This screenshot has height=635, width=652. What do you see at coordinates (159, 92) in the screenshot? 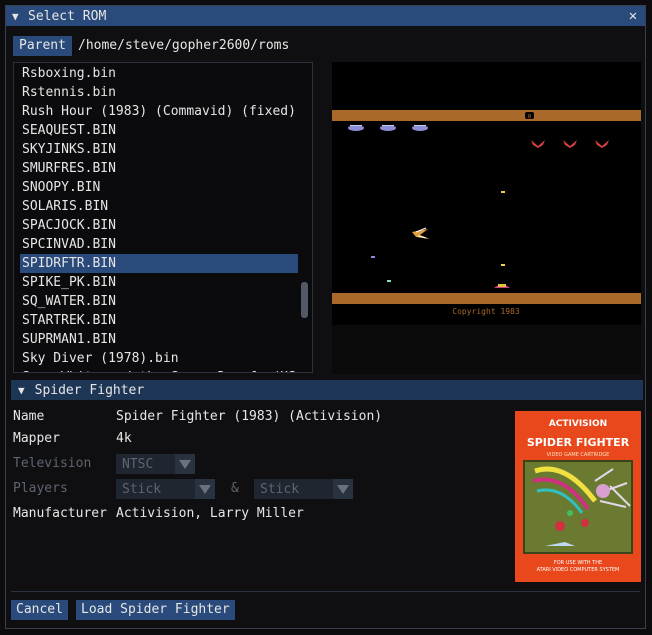
I see `rom-file-item: Rstennis.bin` at bounding box center [159, 92].